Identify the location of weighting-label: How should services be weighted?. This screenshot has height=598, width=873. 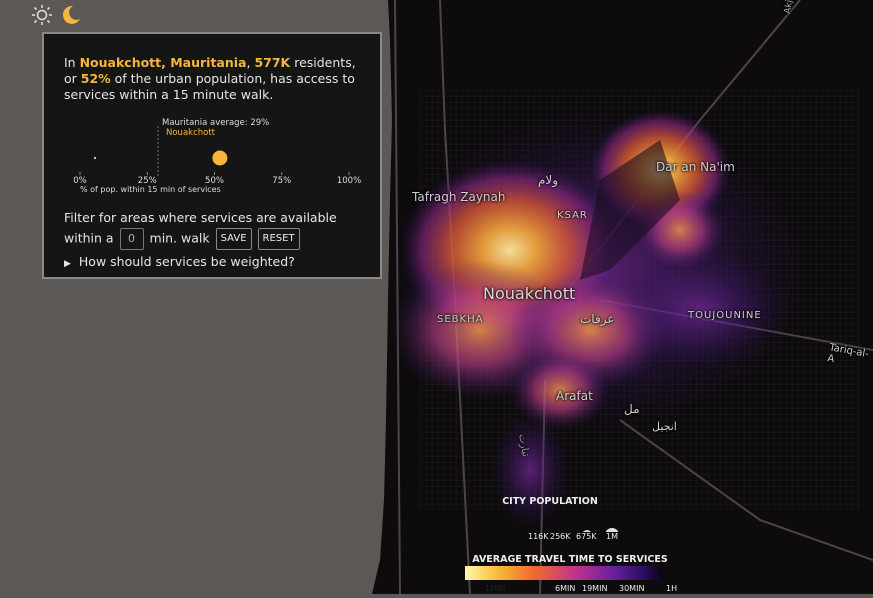
(186, 261).